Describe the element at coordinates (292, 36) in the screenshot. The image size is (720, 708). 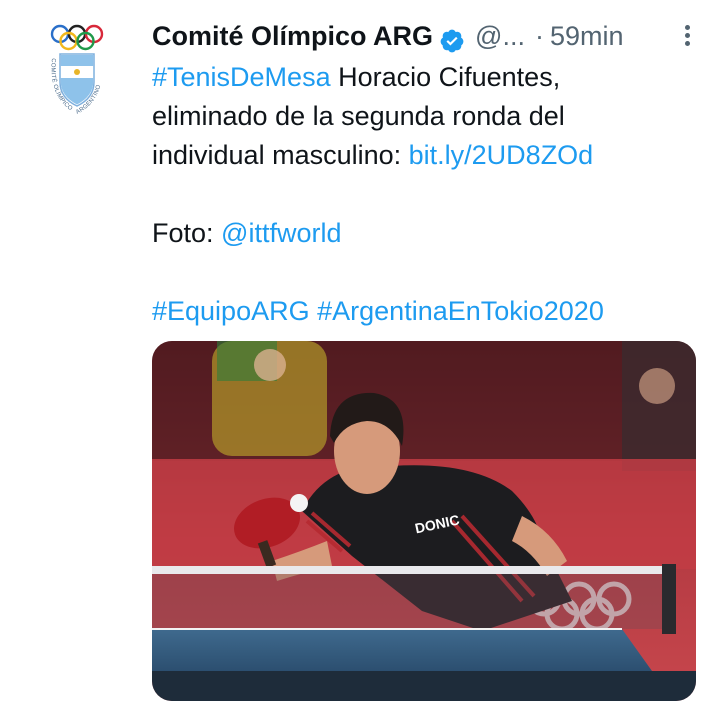
I see `author-name: Comité Olímpico ARG` at that location.